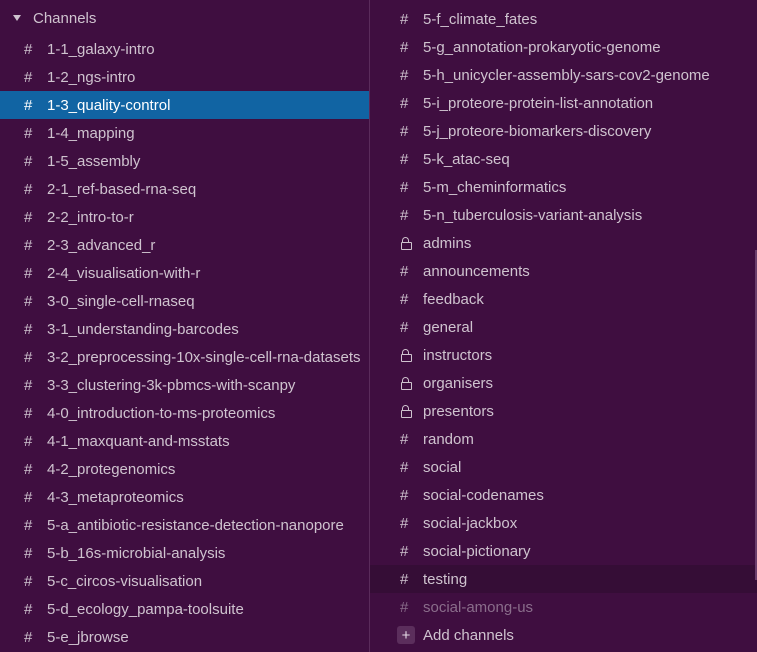 The width and height of the screenshot is (757, 652). I want to click on channel-item: #5-g_annotation-prokaryotic-genome, so click(563, 47).